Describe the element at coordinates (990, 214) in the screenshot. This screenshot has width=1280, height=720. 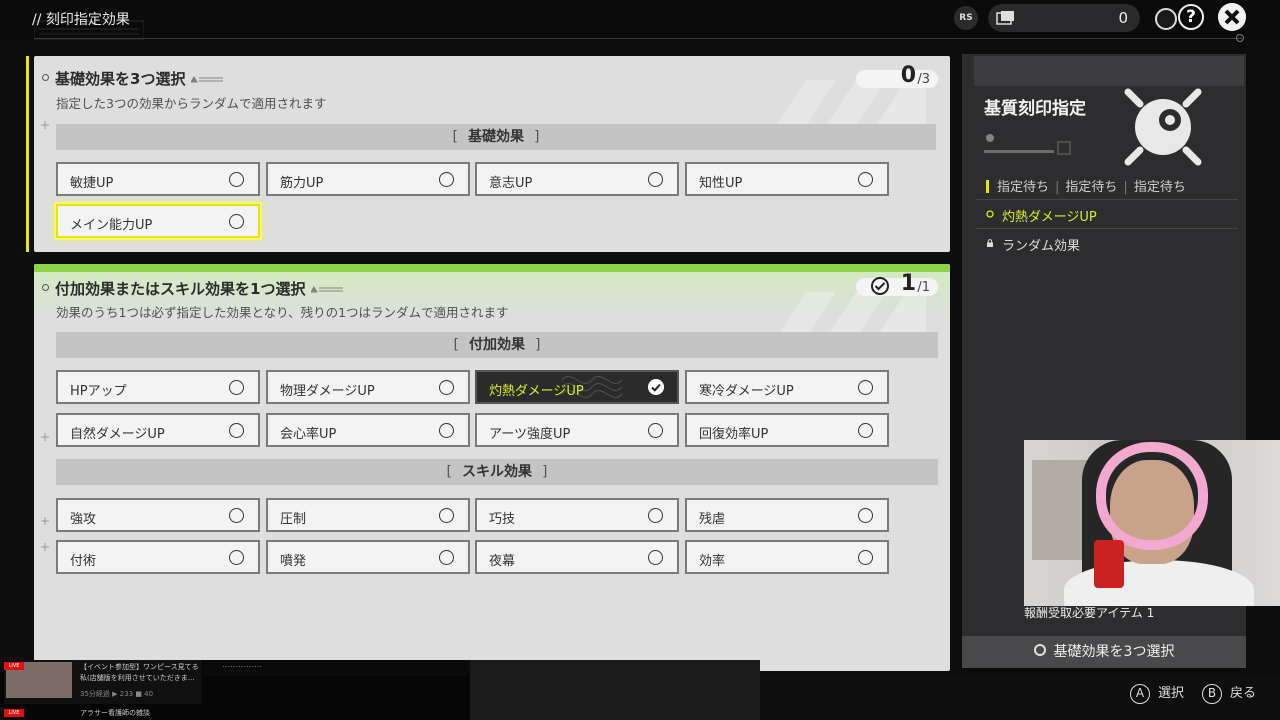
I see `selected-effect-icon` at that location.